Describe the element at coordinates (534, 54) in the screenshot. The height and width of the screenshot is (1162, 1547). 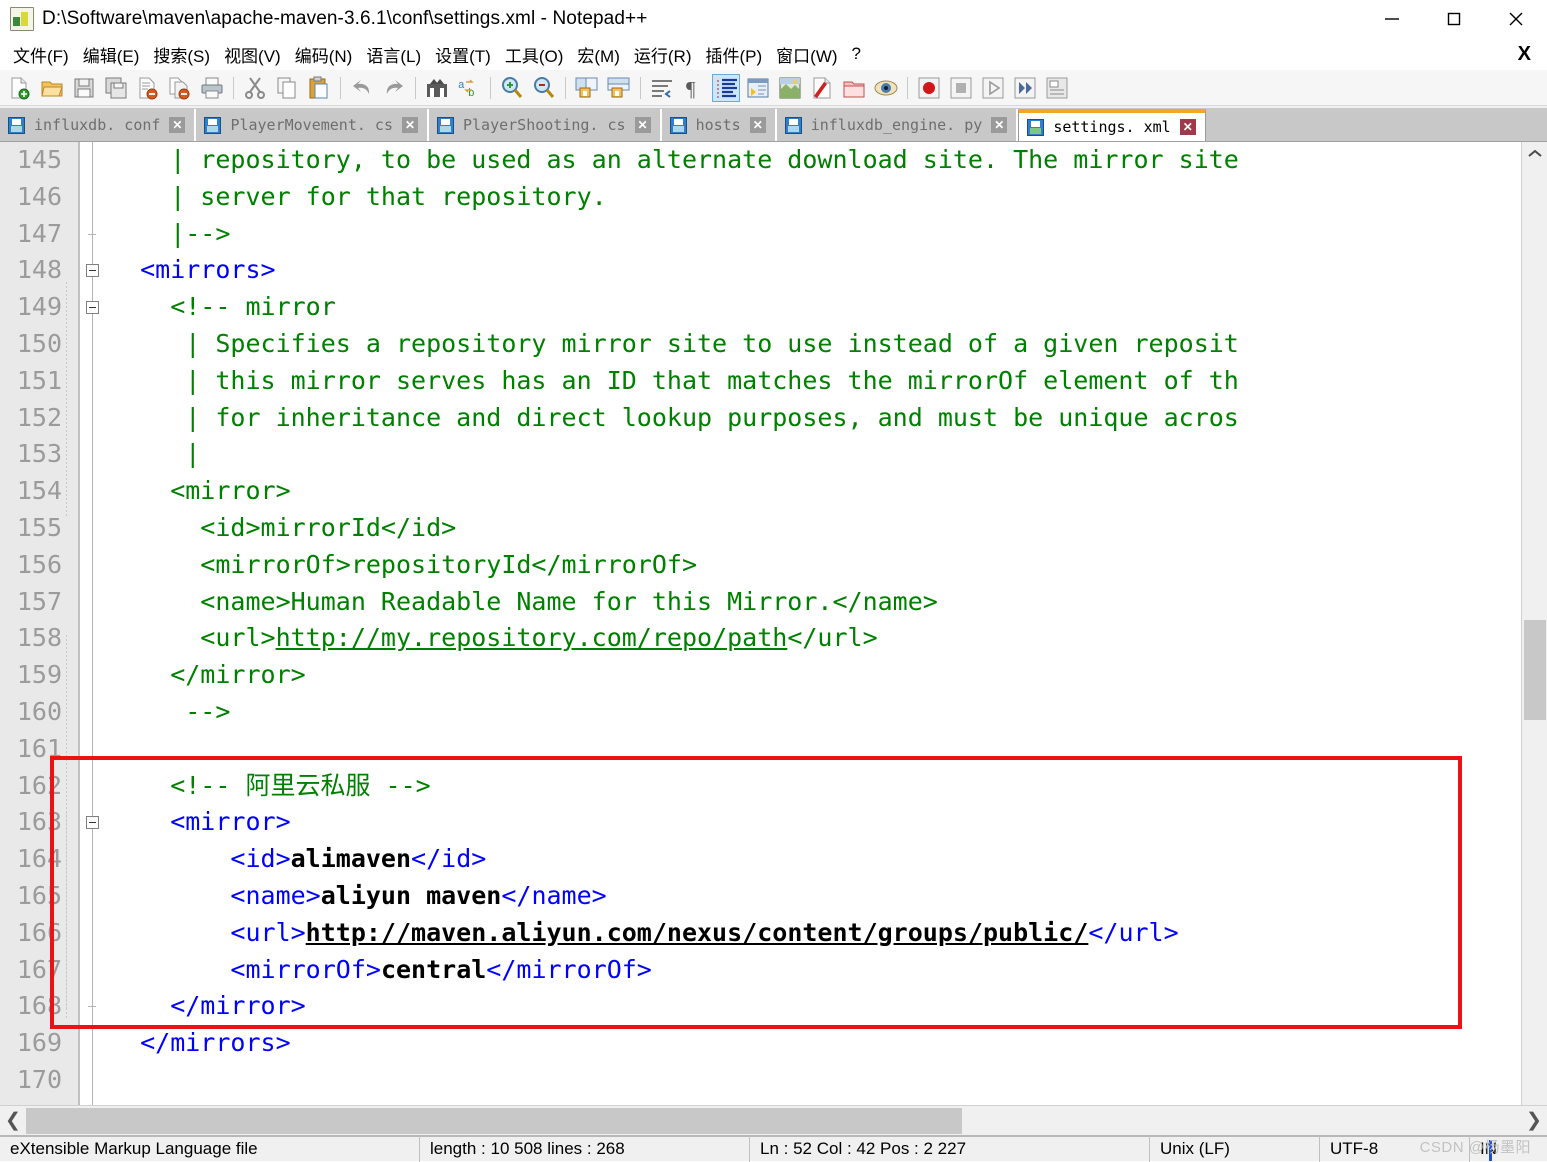
I see `menu-item-tools: 工具(O)` at that location.